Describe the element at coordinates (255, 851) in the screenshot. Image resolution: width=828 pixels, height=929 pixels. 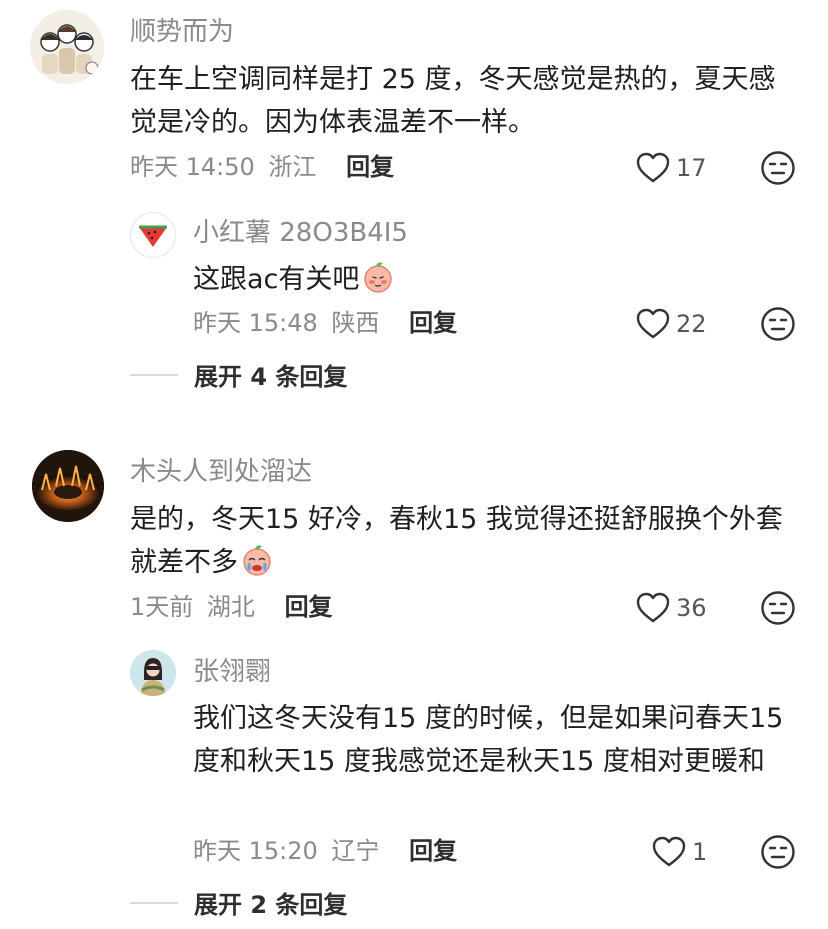
I see `reply-time: 昨天 15:20` at that location.